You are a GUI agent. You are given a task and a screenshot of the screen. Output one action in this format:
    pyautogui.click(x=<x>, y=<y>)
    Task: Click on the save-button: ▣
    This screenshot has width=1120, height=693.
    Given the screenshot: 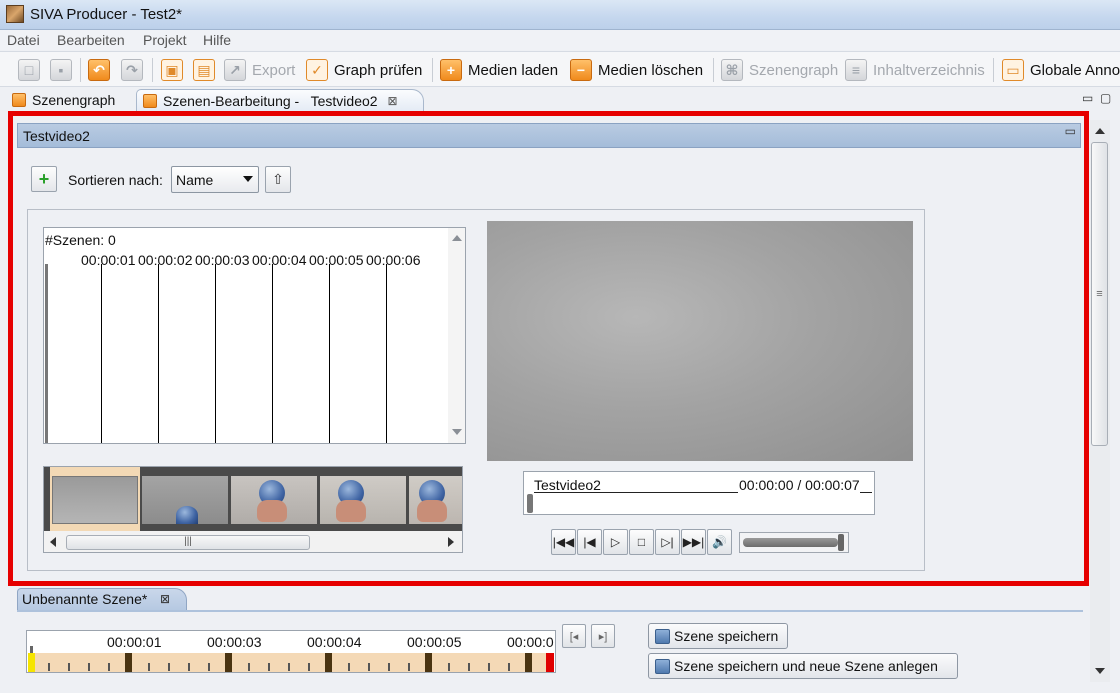 What is the action you would take?
    pyautogui.click(x=175, y=70)
    